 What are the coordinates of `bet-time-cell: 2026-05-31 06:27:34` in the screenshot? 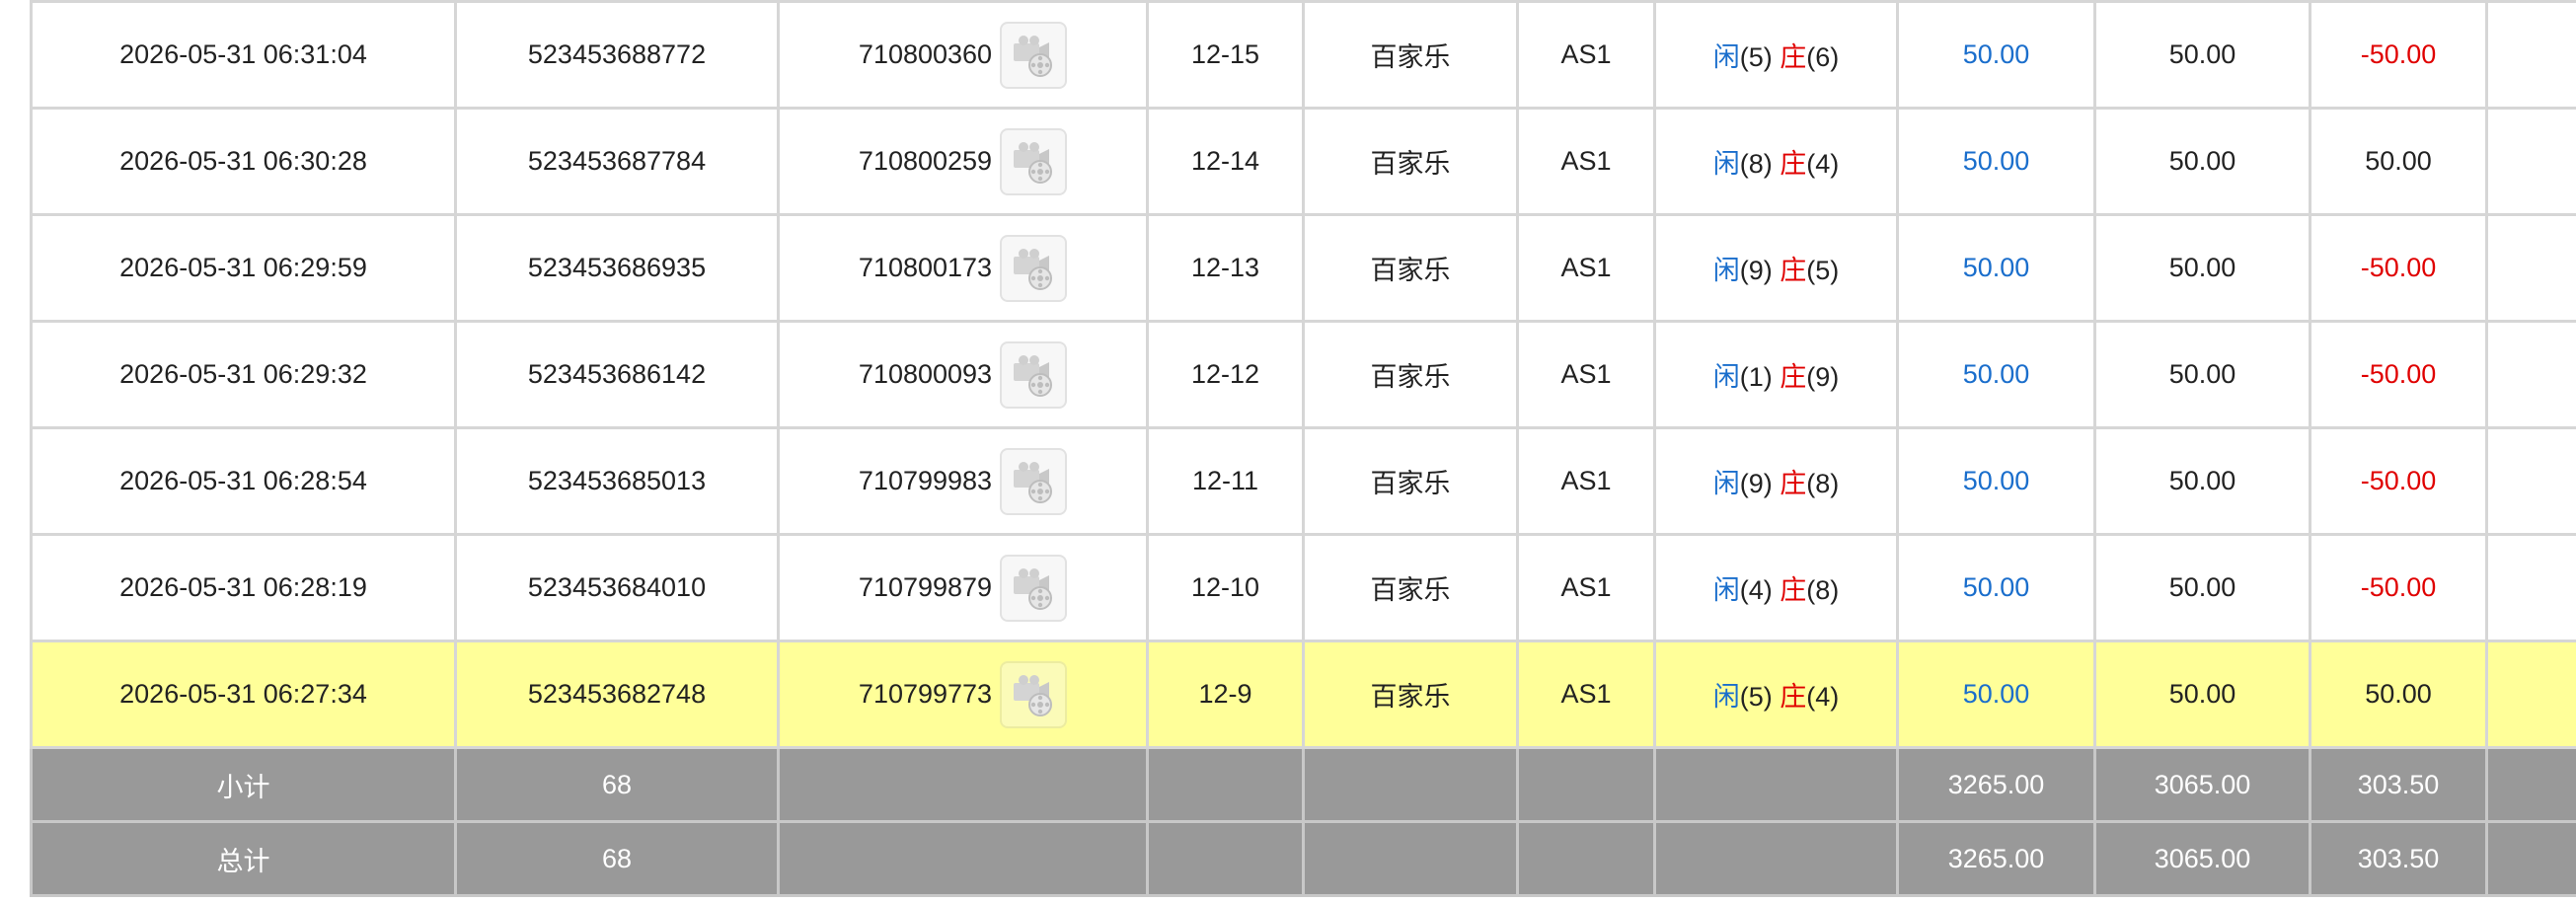 It's located at (243, 694).